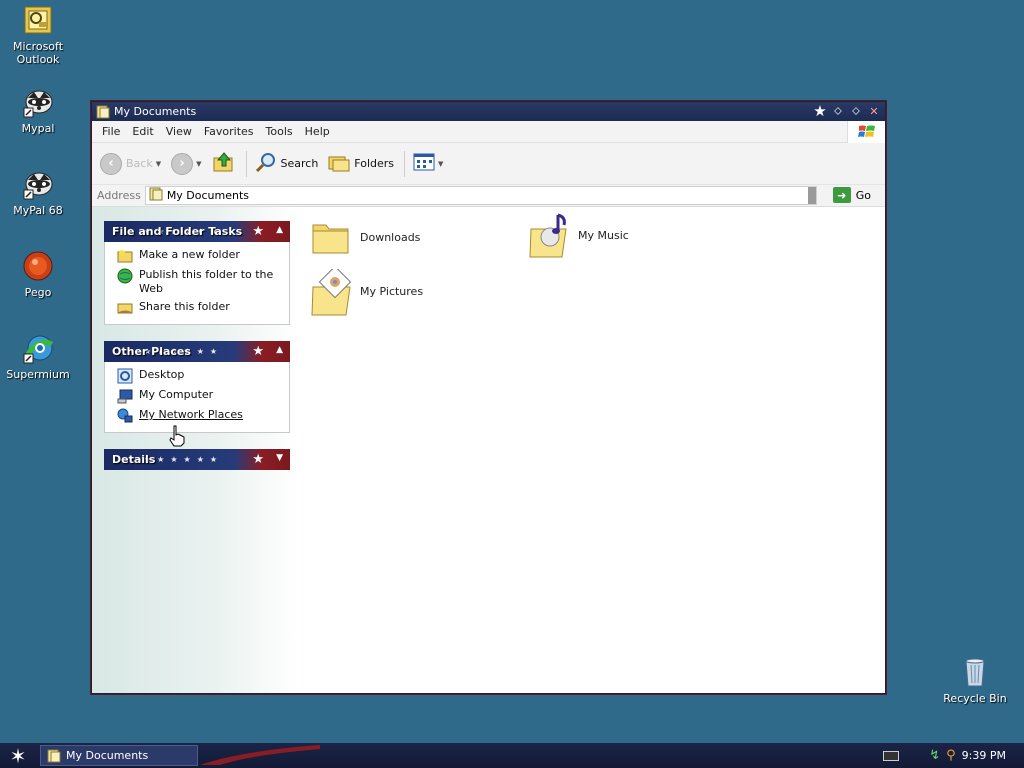 The width and height of the screenshot is (1024, 768). I want to click on place-label: My Network Places, so click(191, 414).